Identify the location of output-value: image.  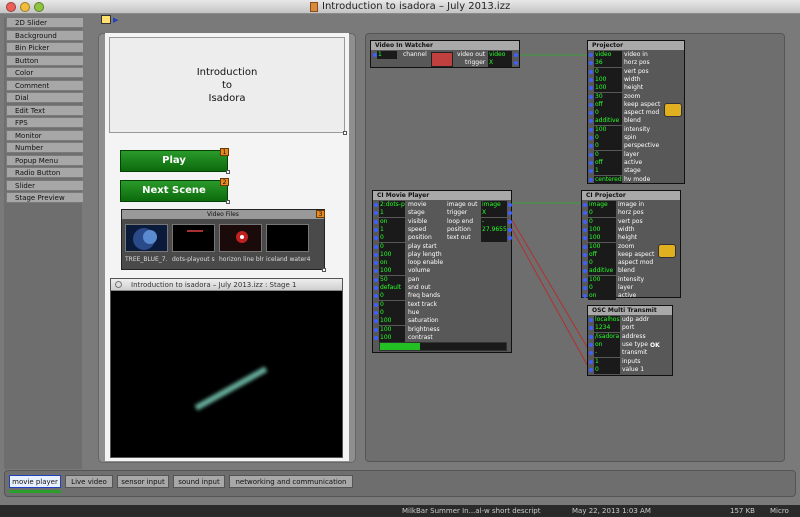
(494, 205).